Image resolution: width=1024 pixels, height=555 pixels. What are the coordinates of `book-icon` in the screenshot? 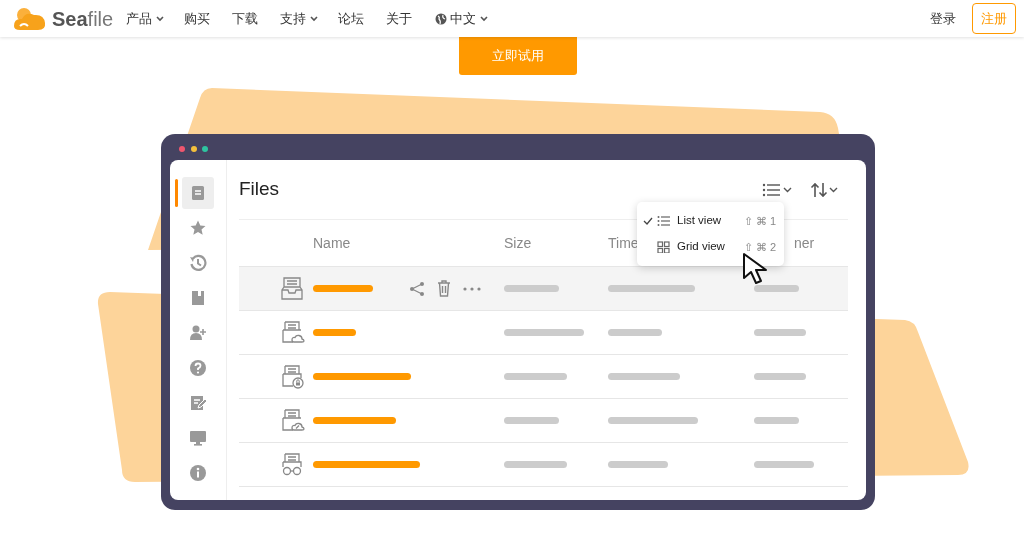 It's located at (198, 298).